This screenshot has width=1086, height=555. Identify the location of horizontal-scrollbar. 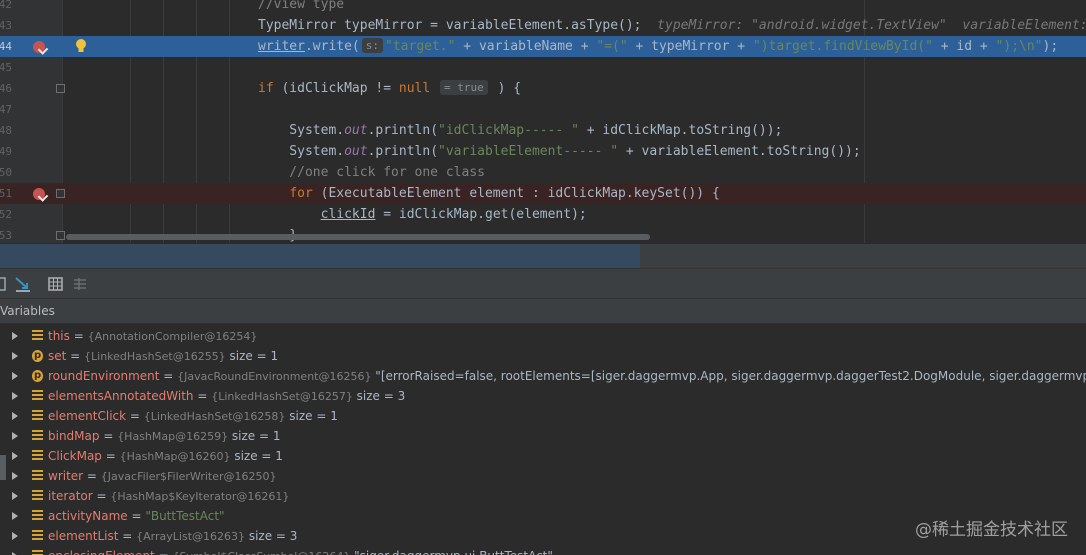
(358, 237).